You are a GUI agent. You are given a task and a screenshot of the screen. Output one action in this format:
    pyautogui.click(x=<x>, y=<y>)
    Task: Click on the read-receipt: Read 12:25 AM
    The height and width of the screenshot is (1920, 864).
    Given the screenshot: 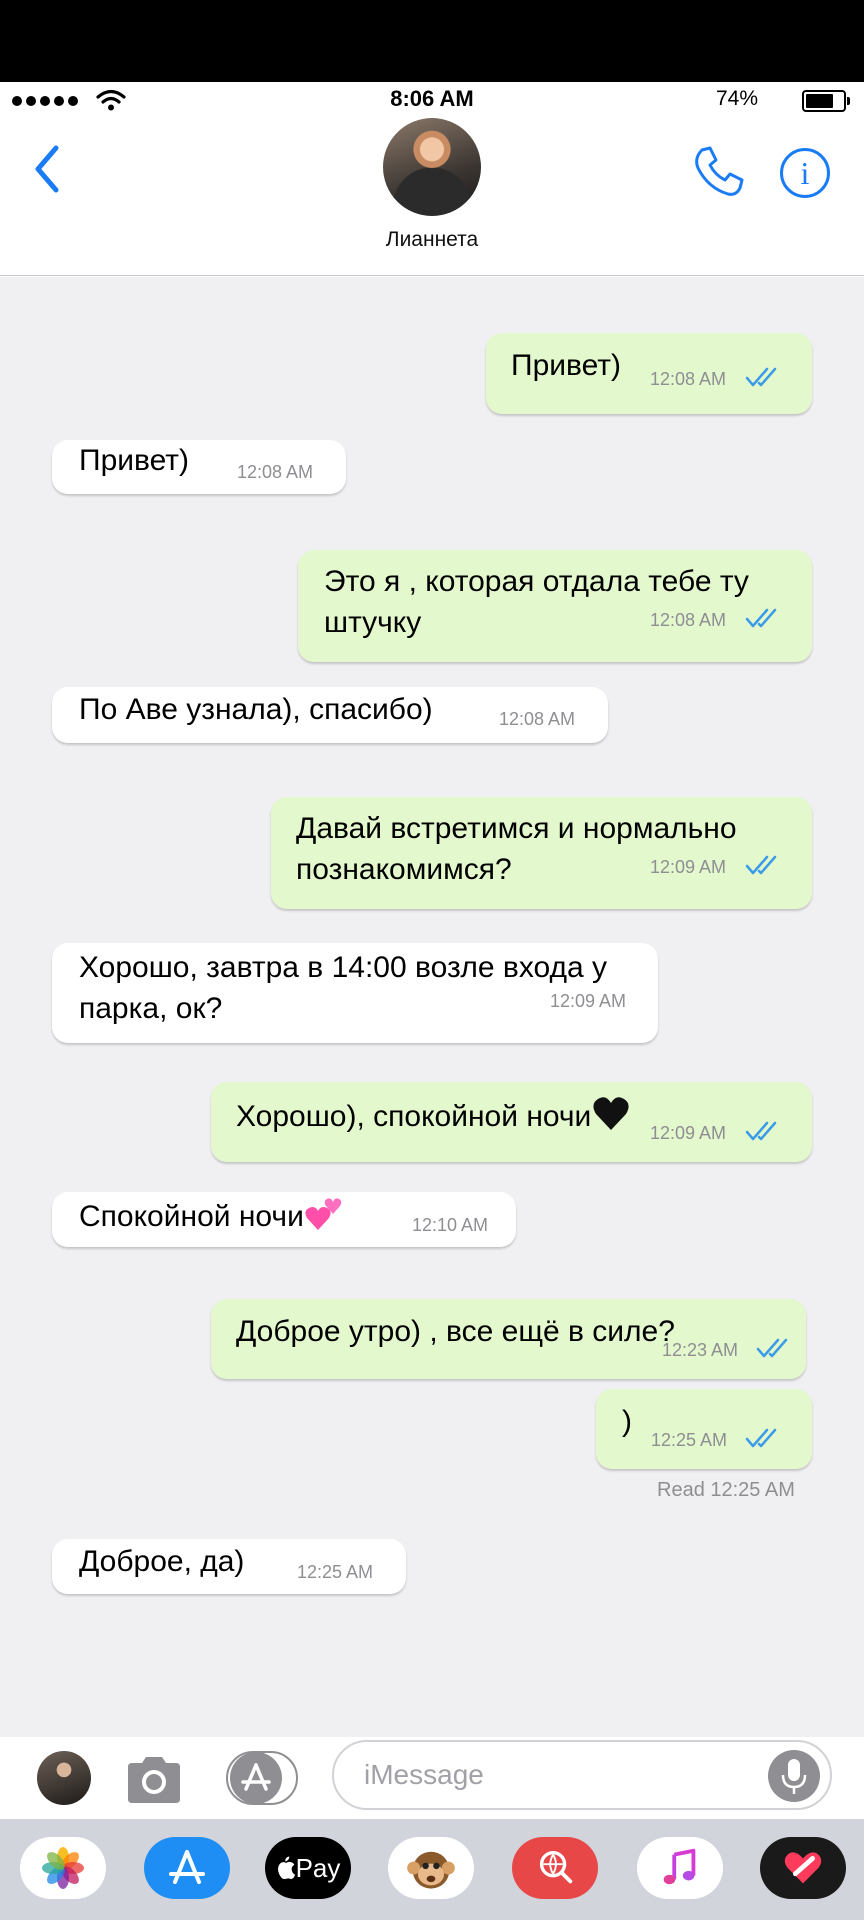 What is the action you would take?
    pyautogui.click(x=726, y=1490)
    